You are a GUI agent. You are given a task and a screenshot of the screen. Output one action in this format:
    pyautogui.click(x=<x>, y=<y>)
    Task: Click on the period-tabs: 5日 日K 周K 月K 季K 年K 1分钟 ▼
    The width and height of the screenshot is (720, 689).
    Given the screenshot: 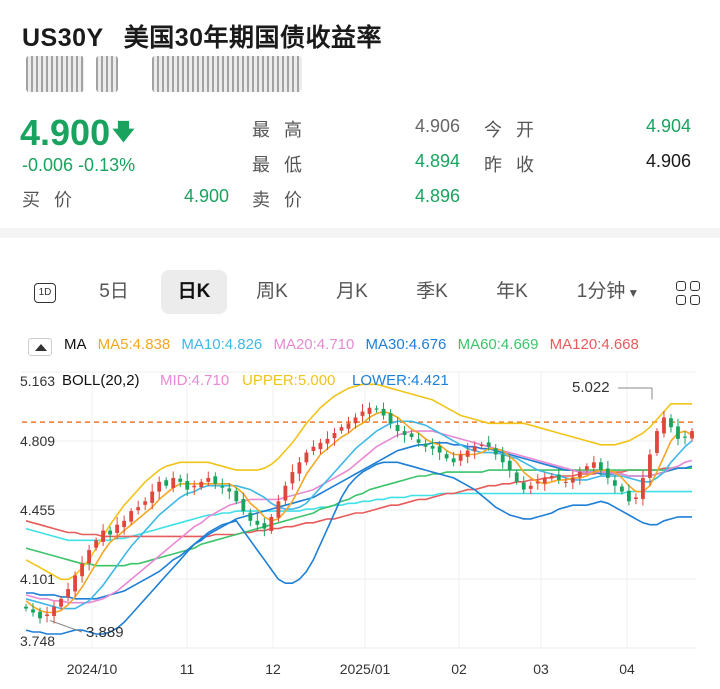 What is the action you would take?
    pyautogui.click(x=360, y=293)
    